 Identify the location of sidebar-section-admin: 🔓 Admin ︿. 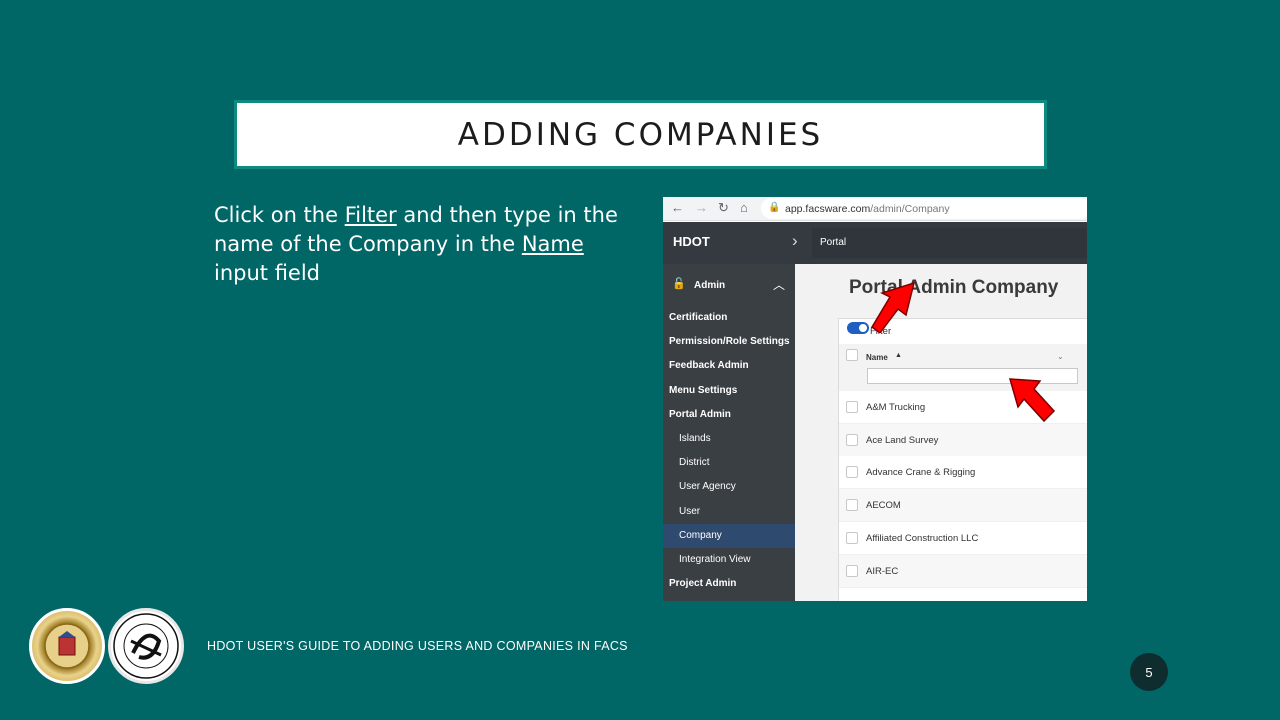
(729, 285).